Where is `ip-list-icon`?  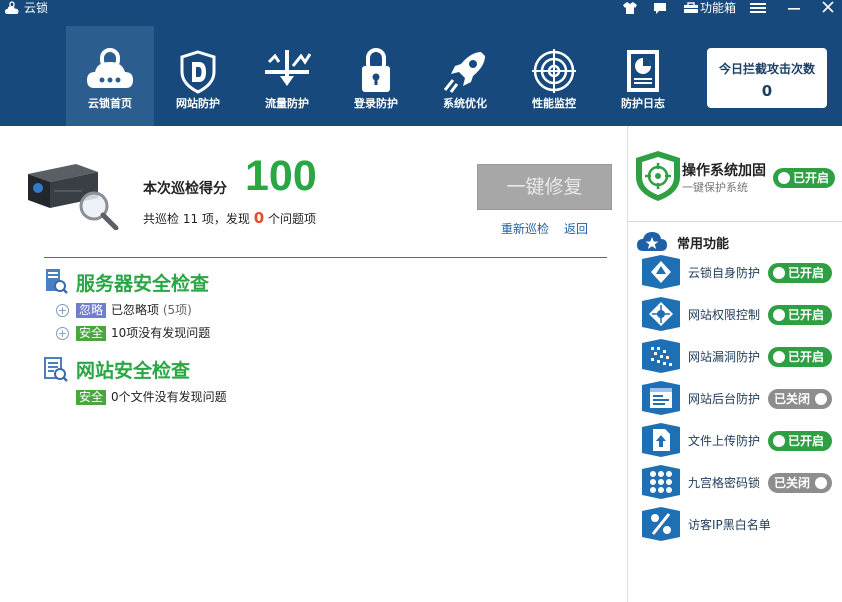 ip-list-icon is located at coordinates (661, 524).